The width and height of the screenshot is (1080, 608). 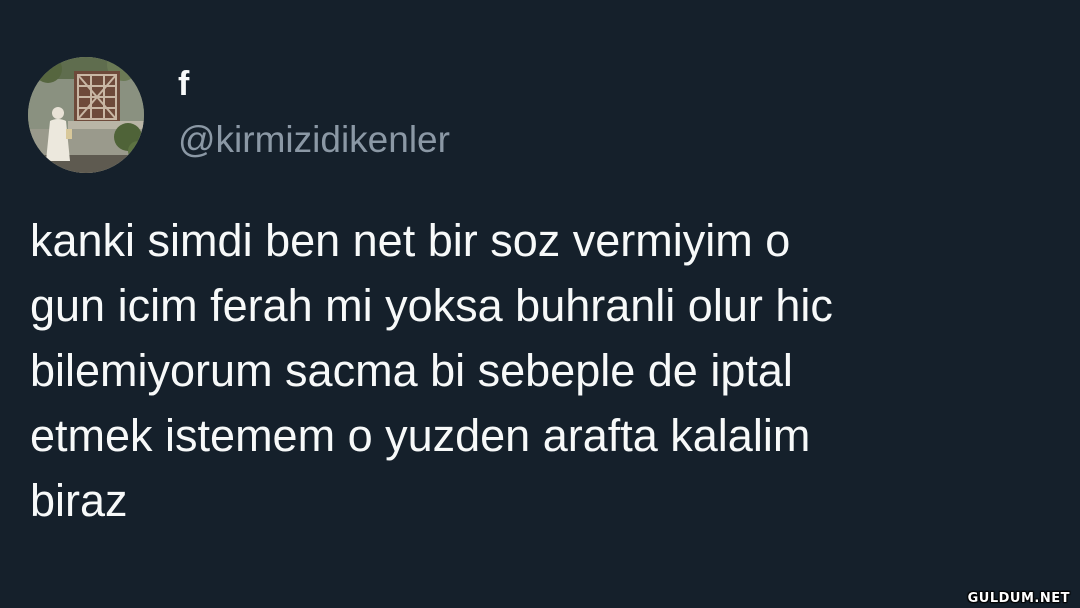 I want to click on watermark: GULDUM.NET, so click(x=1018, y=598).